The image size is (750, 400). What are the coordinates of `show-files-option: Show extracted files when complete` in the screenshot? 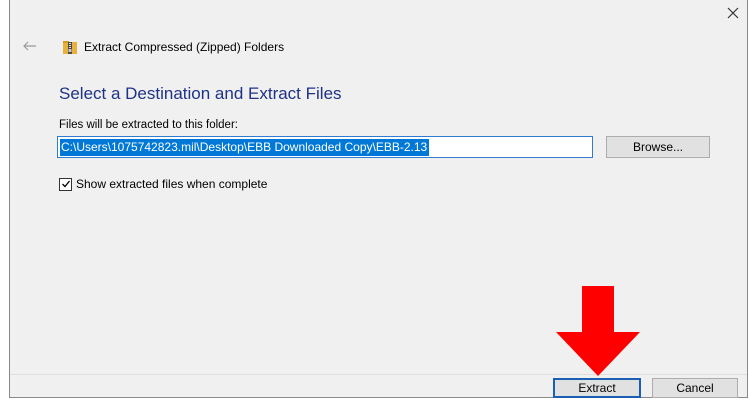 It's located at (163, 184).